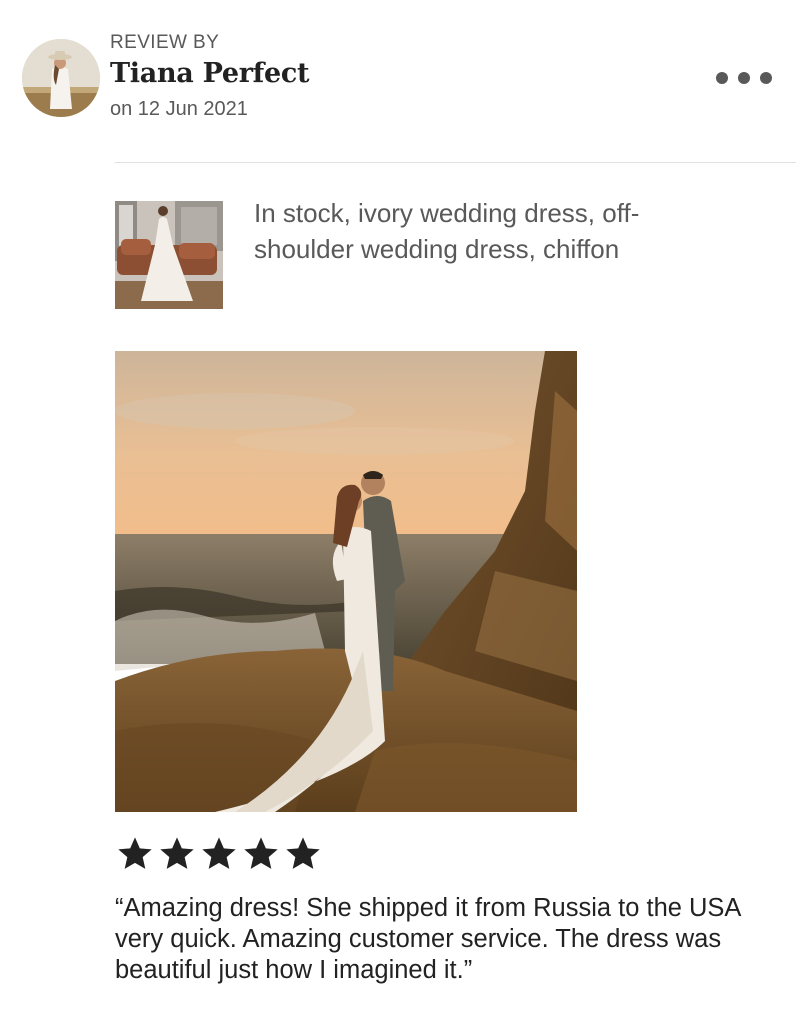 This screenshot has width=796, height=1024. Describe the element at coordinates (455, 162) in the screenshot. I see `divider` at that location.